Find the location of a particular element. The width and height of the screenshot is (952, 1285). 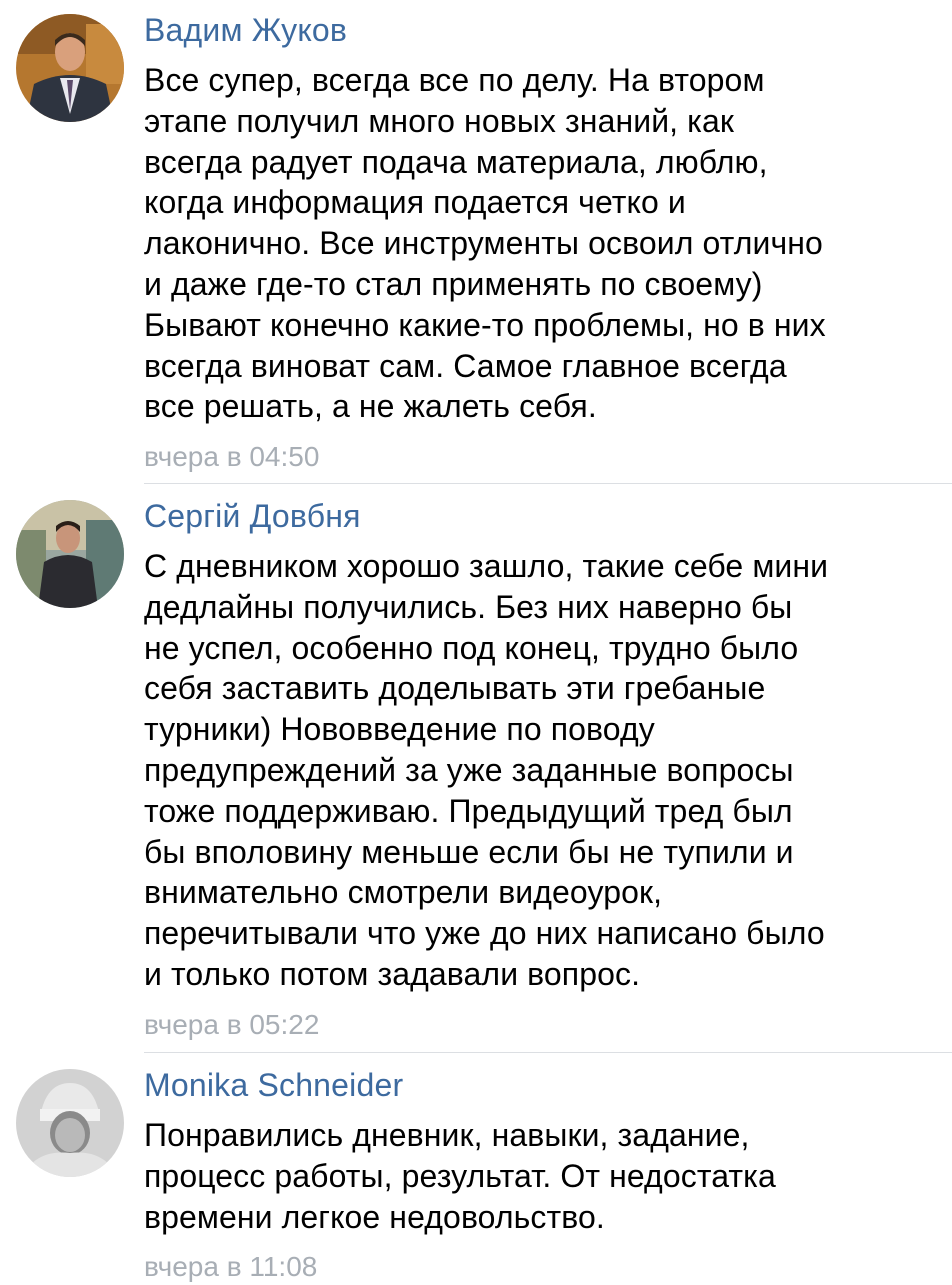

comment-timestamp: вчера в 04:50 is located at coordinates (232, 457).